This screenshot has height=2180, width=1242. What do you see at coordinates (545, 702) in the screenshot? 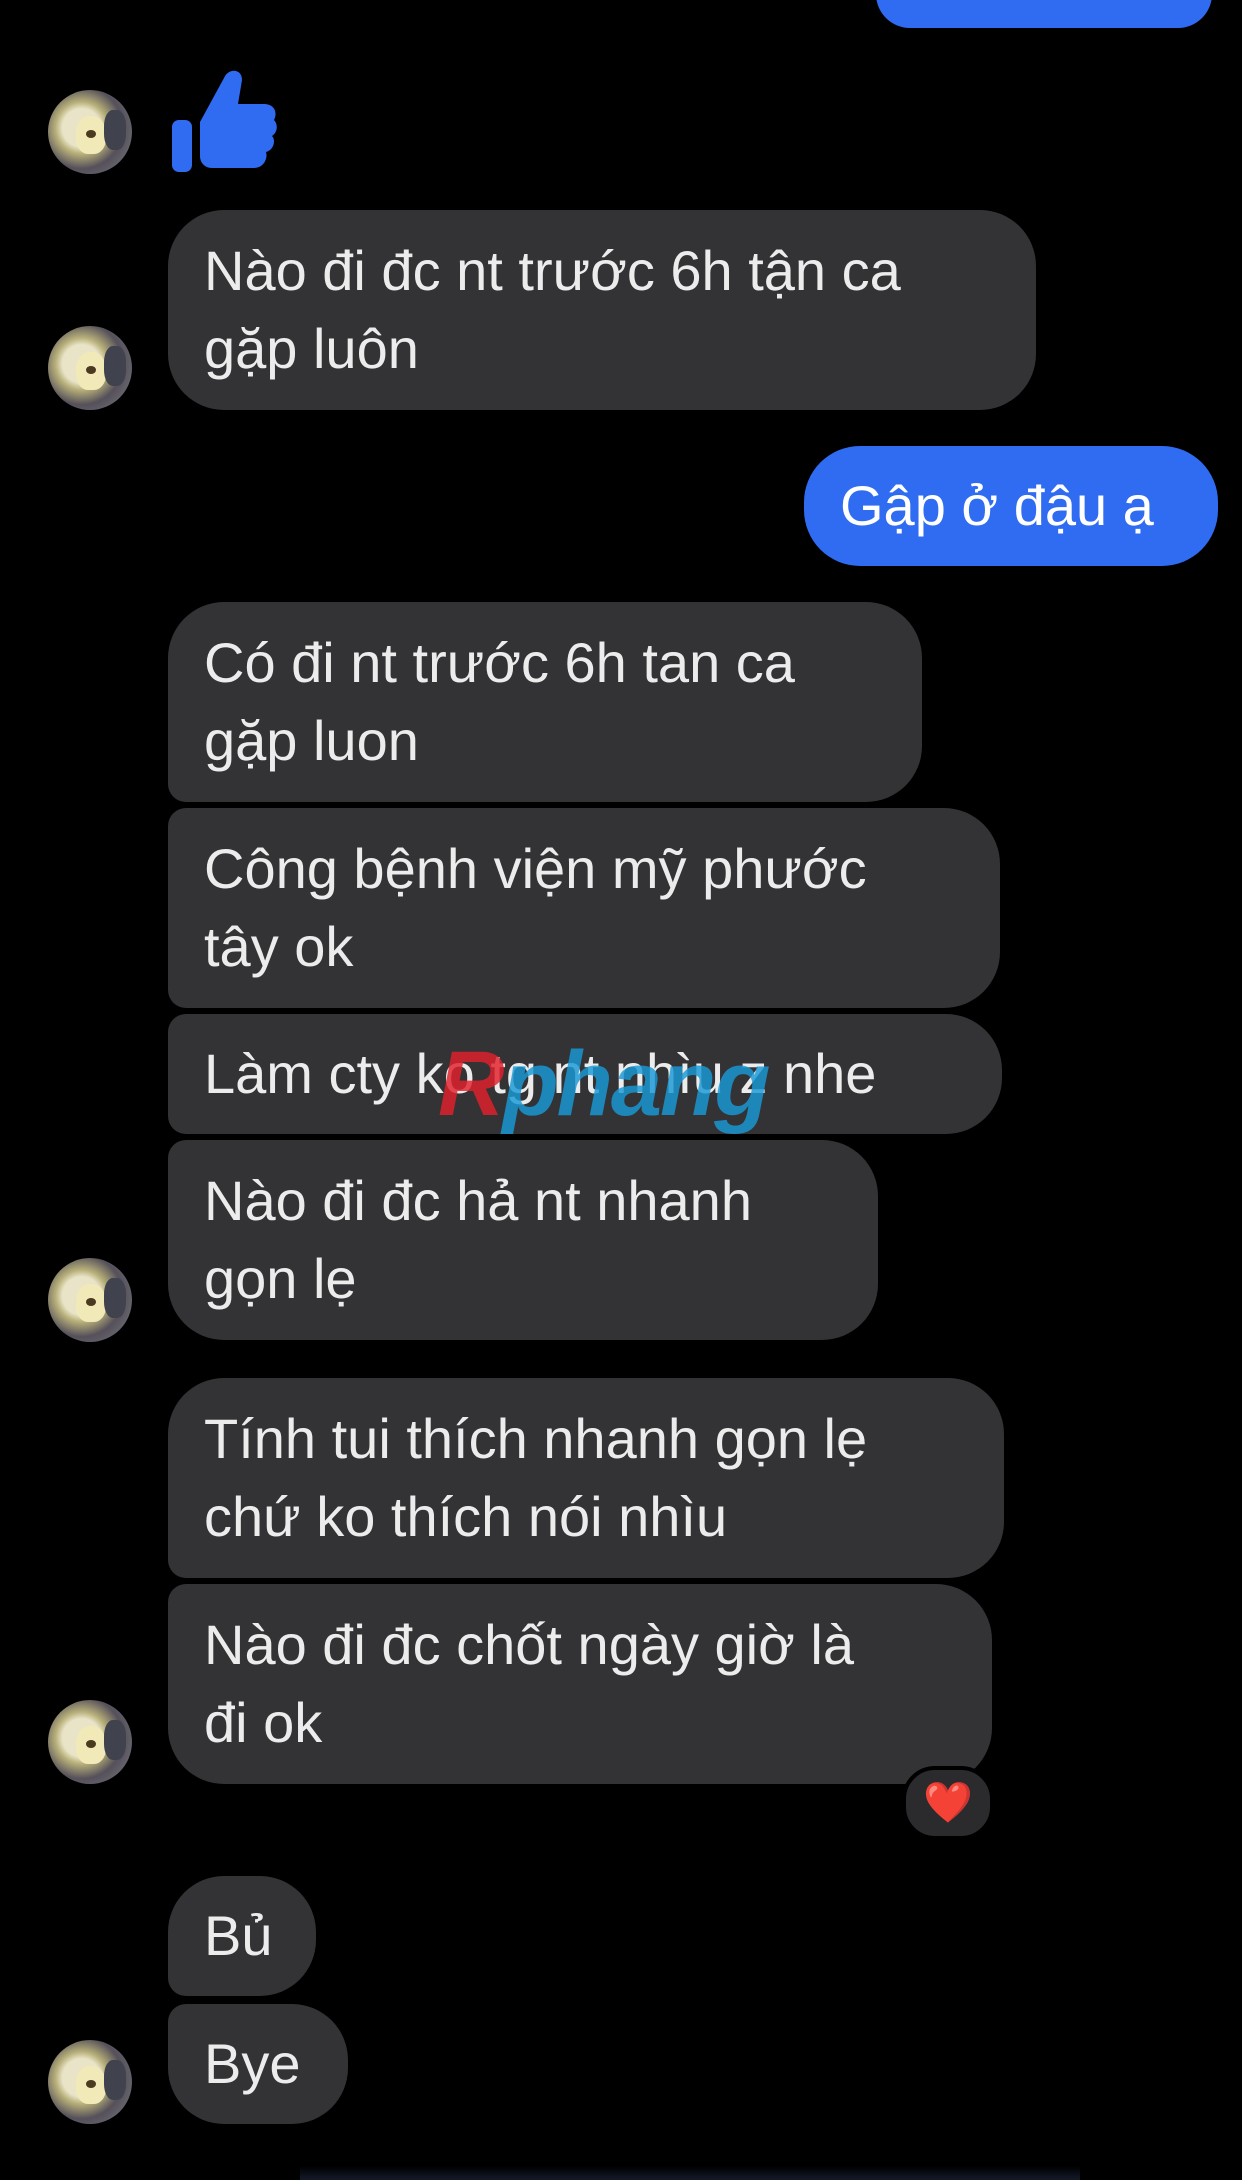
I see `received-message: Có đi nt trước 6h tan ca gặp luon` at bounding box center [545, 702].